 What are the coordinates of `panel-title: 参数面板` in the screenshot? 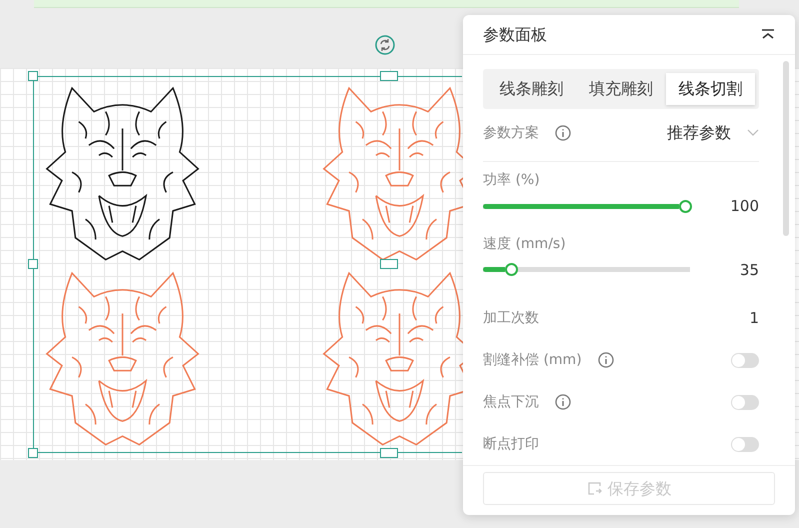 It's located at (515, 35).